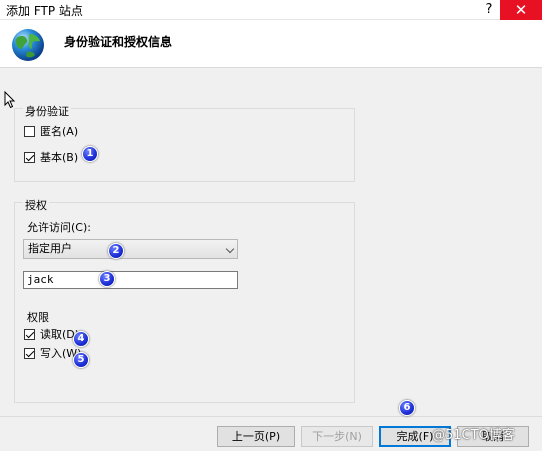 The height and width of the screenshot is (451, 542). I want to click on basic-label: 基本(B), so click(59, 157).